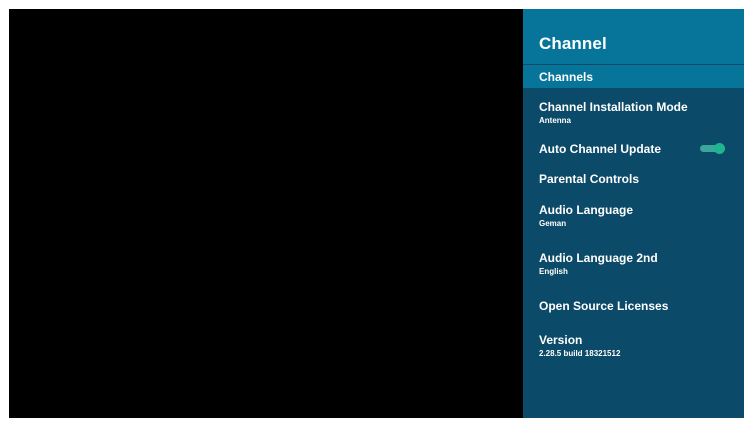 This screenshot has width=747, height=427. What do you see at coordinates (589, 179) in the screenshot?
I see `menu-item-label: Parental Controls` at bounding box center [589, 179].